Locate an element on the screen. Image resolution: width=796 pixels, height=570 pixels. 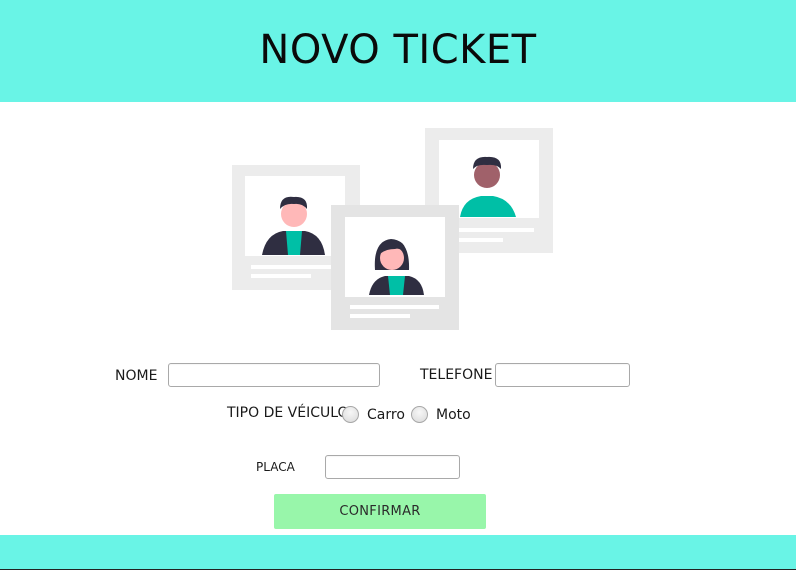
placa-input is located at coordinates (392, 467).